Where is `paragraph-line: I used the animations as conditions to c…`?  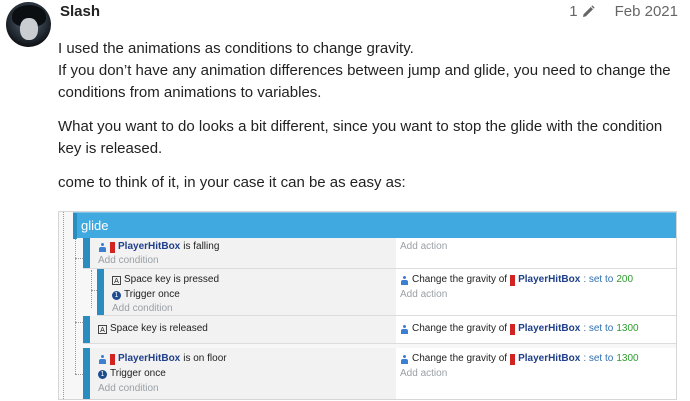 paragraph-line: I used the animations as conditions to c… is located at coordinates (236, 48).